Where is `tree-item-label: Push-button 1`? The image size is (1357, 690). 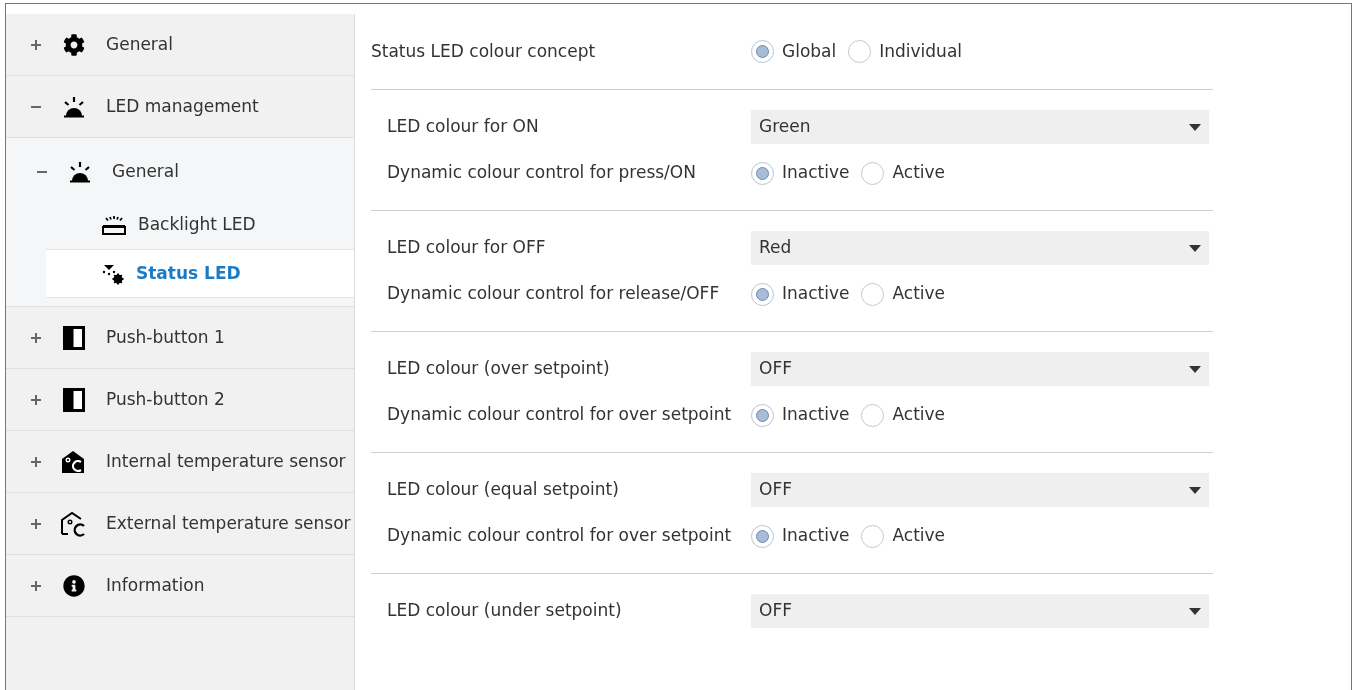
tree-item-label: Push-button 1 is located at coordinates (165, 337).